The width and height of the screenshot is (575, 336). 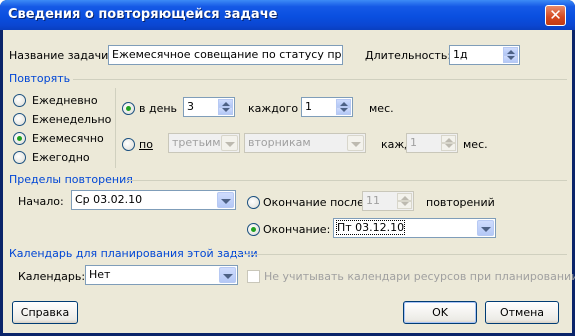 What do you see at coordinates (448, 143) in the screenshot?
I see `by-weekday-month-interval-spin-buttons` at bounding box center [448, 143].